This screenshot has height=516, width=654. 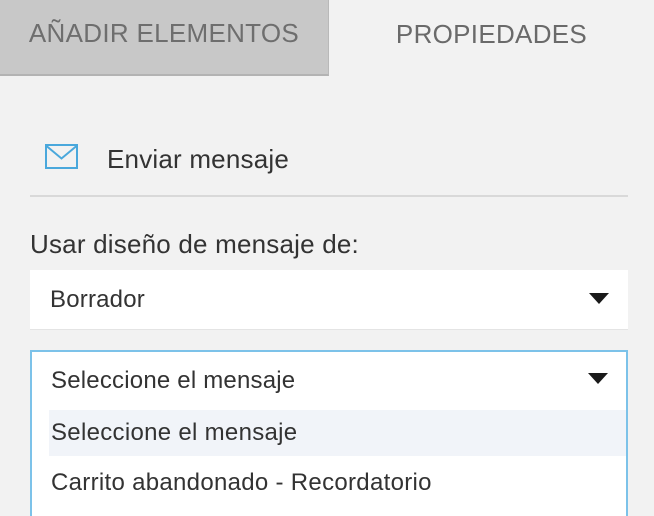 I want to click on tab-properties-label: PROPIEDADES, so click(x=491, y=33).